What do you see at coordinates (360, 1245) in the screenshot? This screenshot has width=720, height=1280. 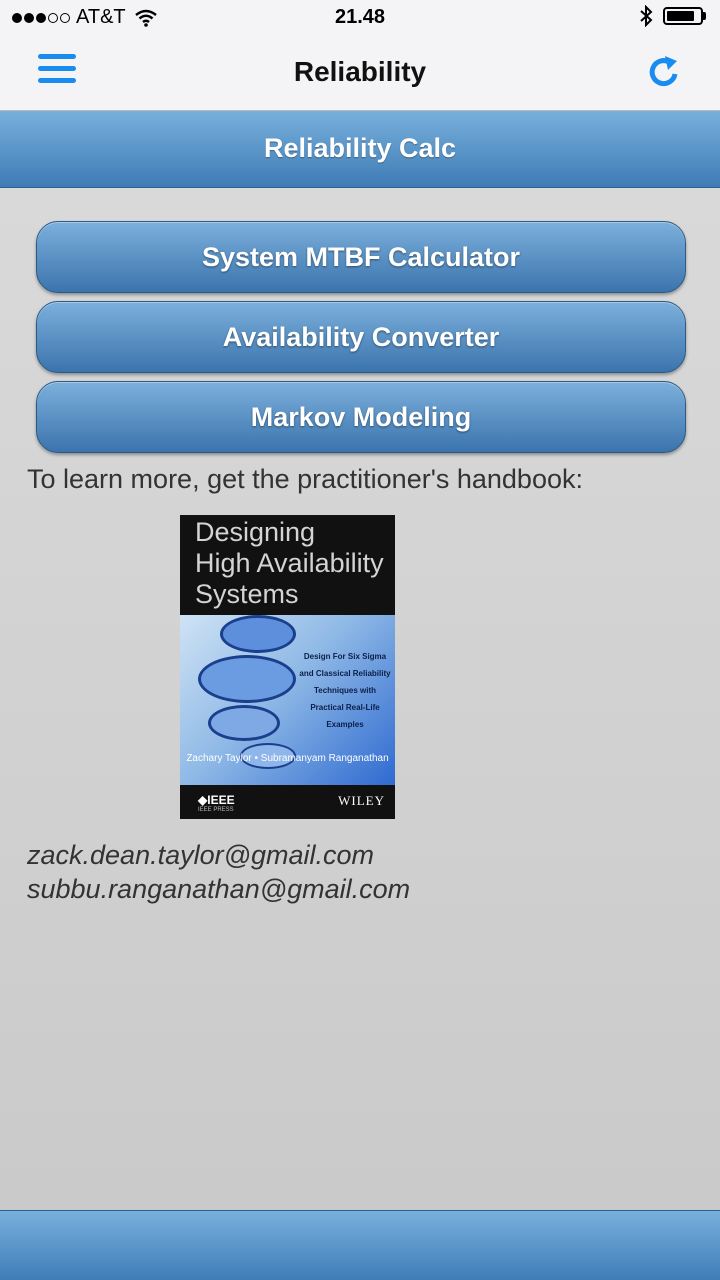 I see `bottom-toolbar` at bounding box center [360, 1245].